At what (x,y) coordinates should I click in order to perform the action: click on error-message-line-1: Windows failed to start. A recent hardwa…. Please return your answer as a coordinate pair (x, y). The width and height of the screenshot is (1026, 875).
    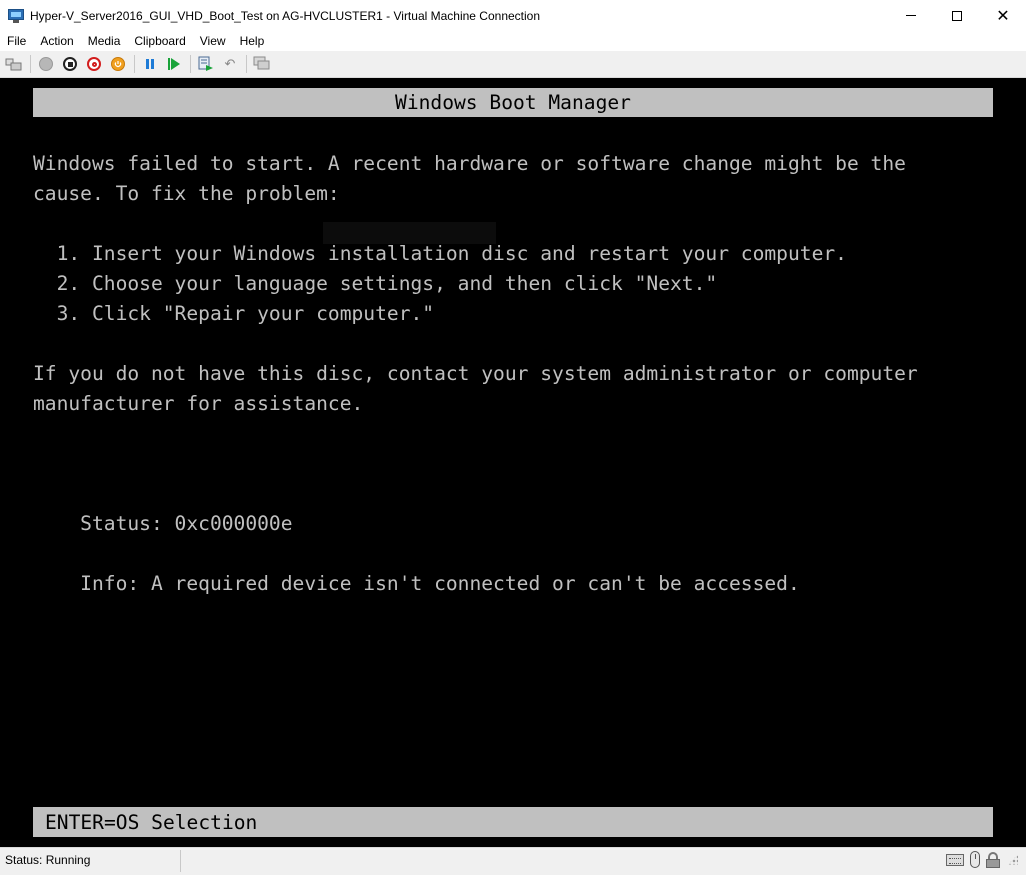
    Looking at the image, I should click on (469, 163).